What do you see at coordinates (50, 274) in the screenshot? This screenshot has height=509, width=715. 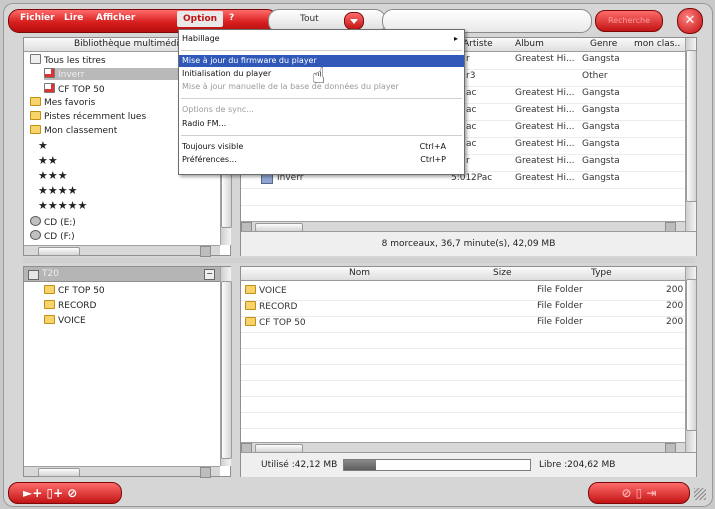 I see `device-name: T20` at bounding box center [50, 274].